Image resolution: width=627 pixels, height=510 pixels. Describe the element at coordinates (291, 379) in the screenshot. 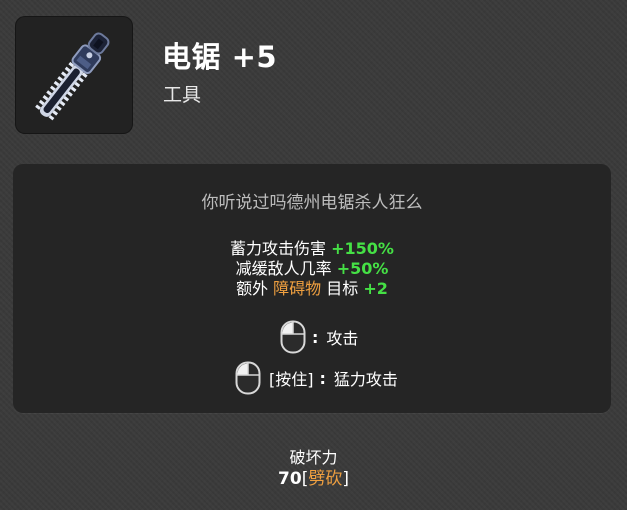

I see `hold-label: [按住]` at that location.